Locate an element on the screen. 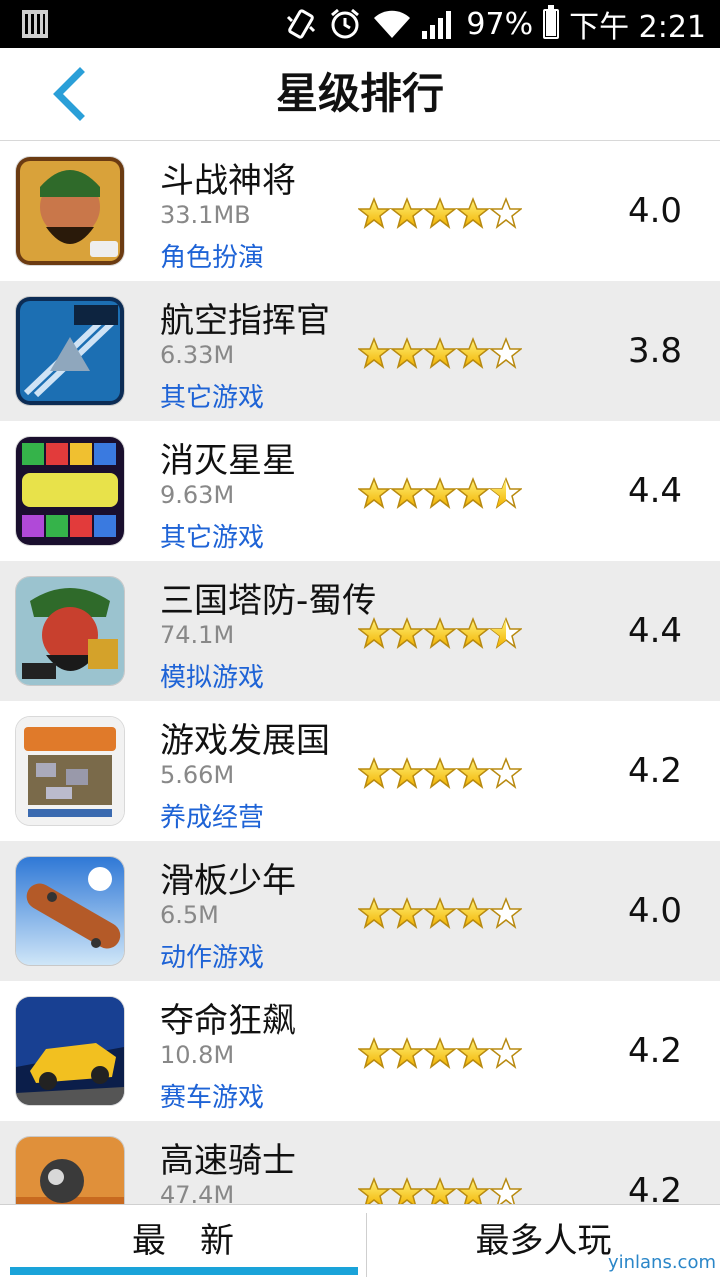 This screenshot has width=720, height=1281. app-name: 夺命狂飙 is located at coordinates (228, 1021).